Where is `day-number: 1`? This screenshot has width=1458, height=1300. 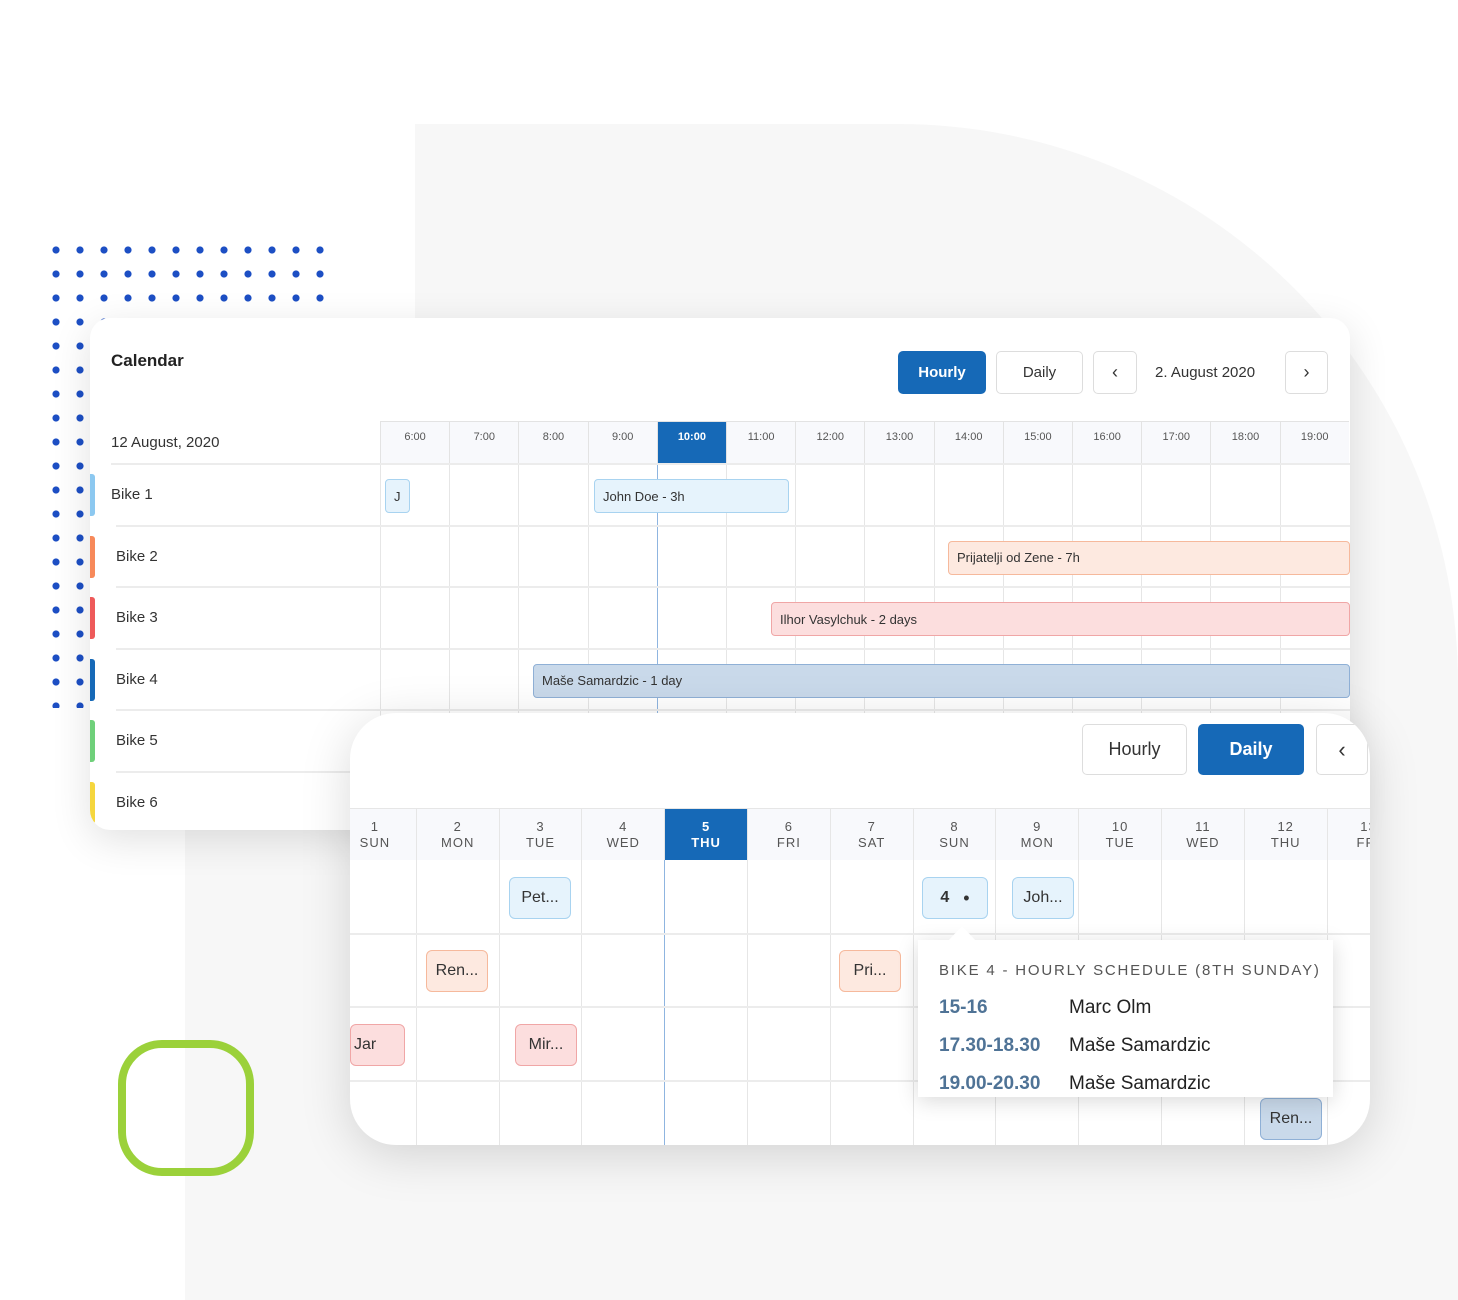
day-number: 1 is located at coordinates (375, 826).